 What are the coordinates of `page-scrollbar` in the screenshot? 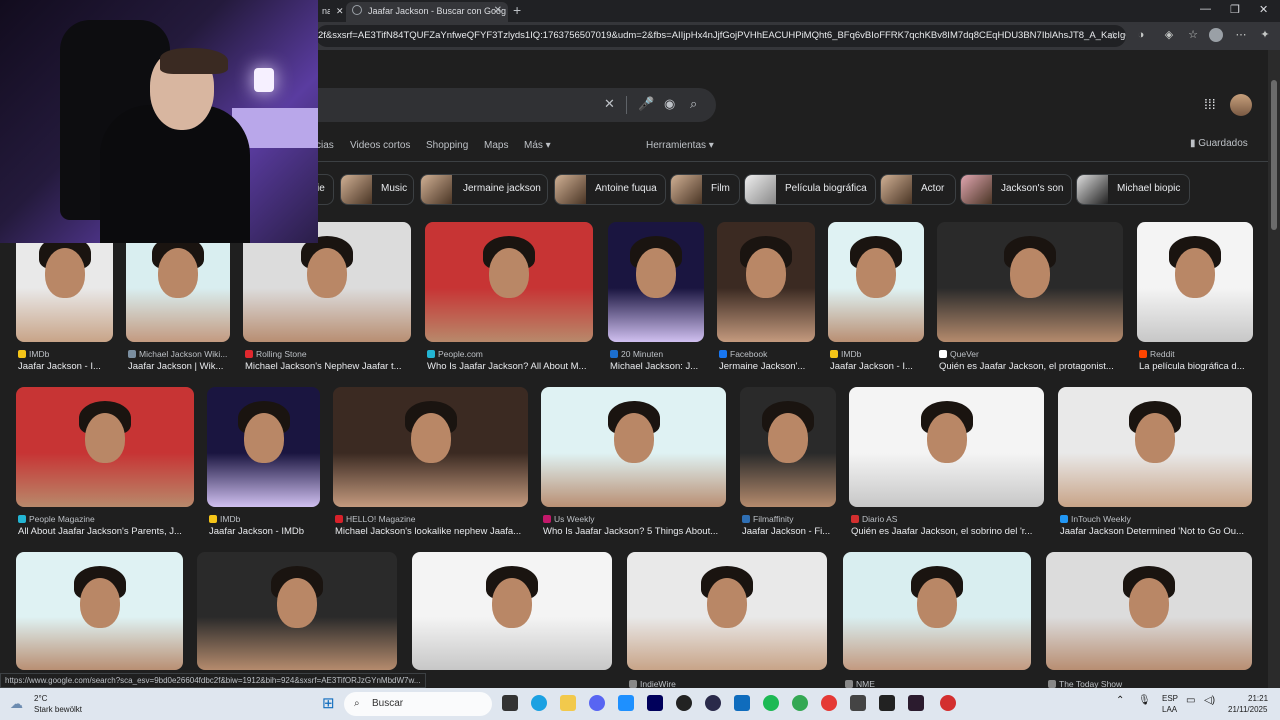 It's located at (1274, 369).